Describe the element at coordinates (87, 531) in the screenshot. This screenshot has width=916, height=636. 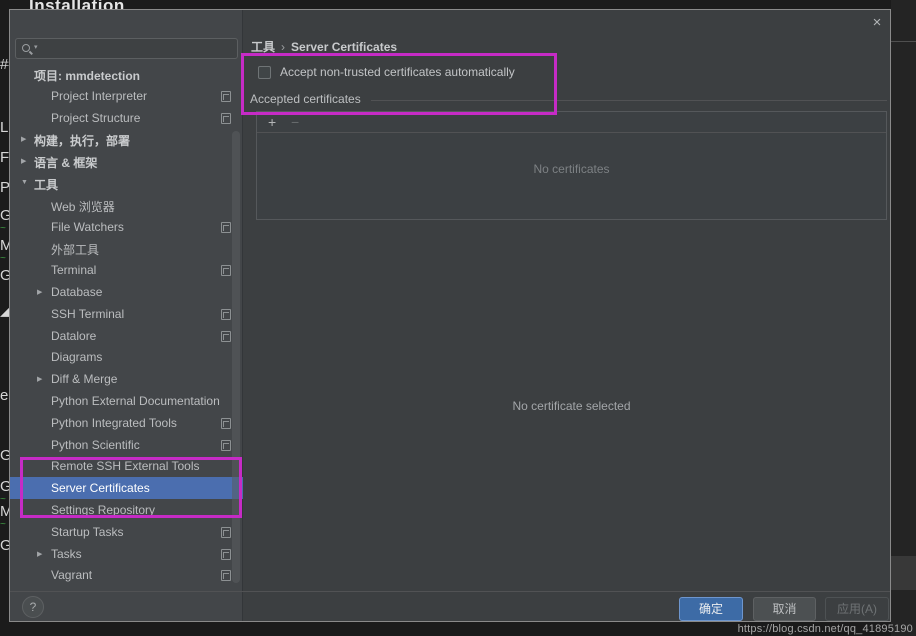
I see `sidebar-item-label: Startup Tasks` at that location.